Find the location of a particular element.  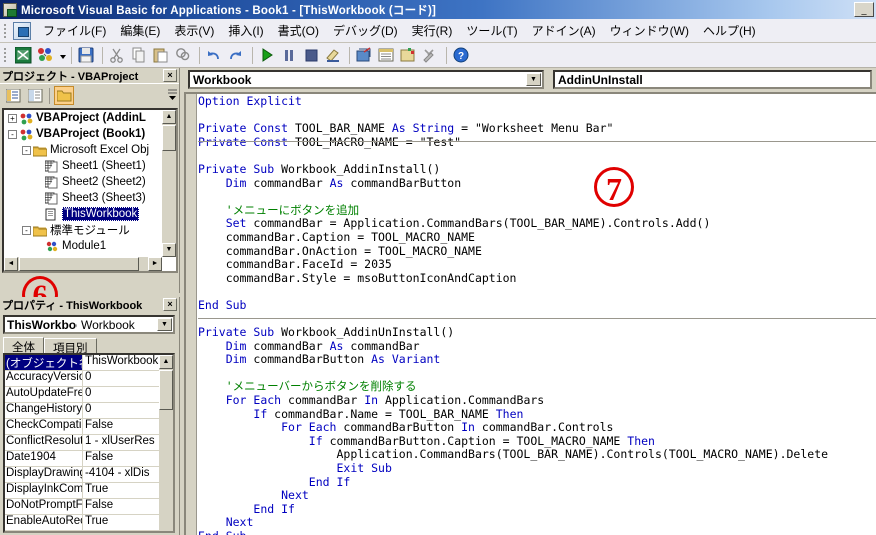

scroll-right-button: ► is located at coordinates (155, 264).